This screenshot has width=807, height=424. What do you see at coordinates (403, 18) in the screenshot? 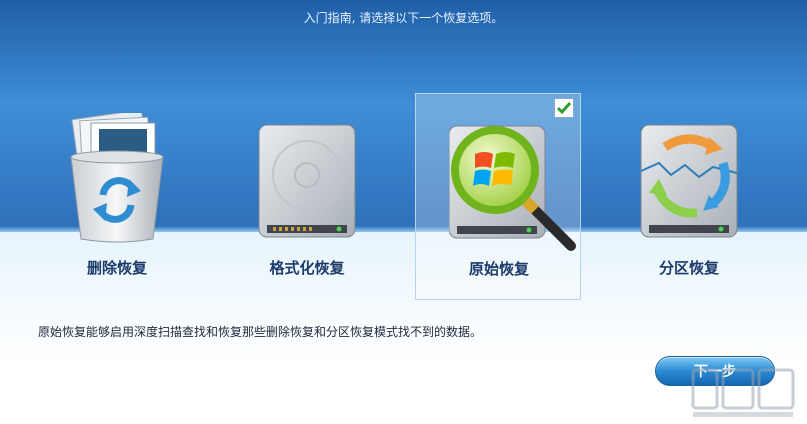
I see `instruction-text: 入门指南, 请选择以下一个恢复选项。` at bounding box center [403, 18].